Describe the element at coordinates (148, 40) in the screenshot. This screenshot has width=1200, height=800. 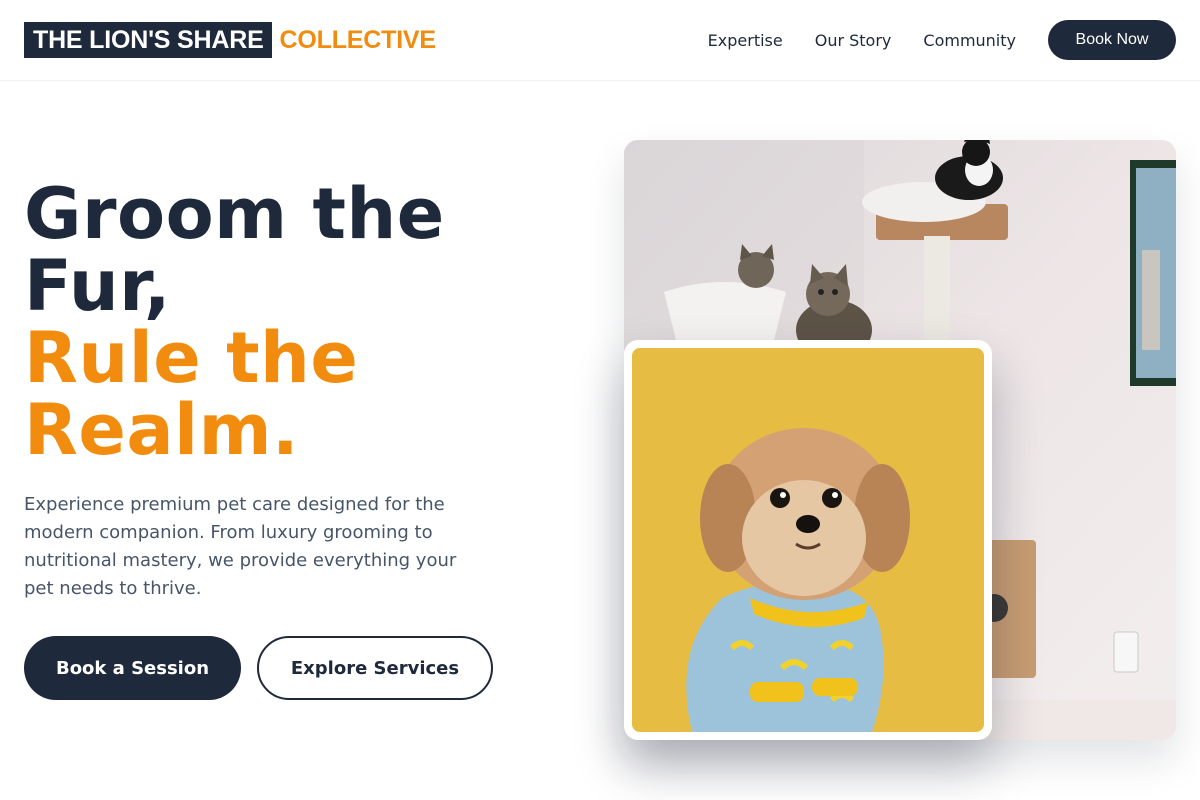
I see `logo-primary-text: THE LION'S SHARE` at that location.